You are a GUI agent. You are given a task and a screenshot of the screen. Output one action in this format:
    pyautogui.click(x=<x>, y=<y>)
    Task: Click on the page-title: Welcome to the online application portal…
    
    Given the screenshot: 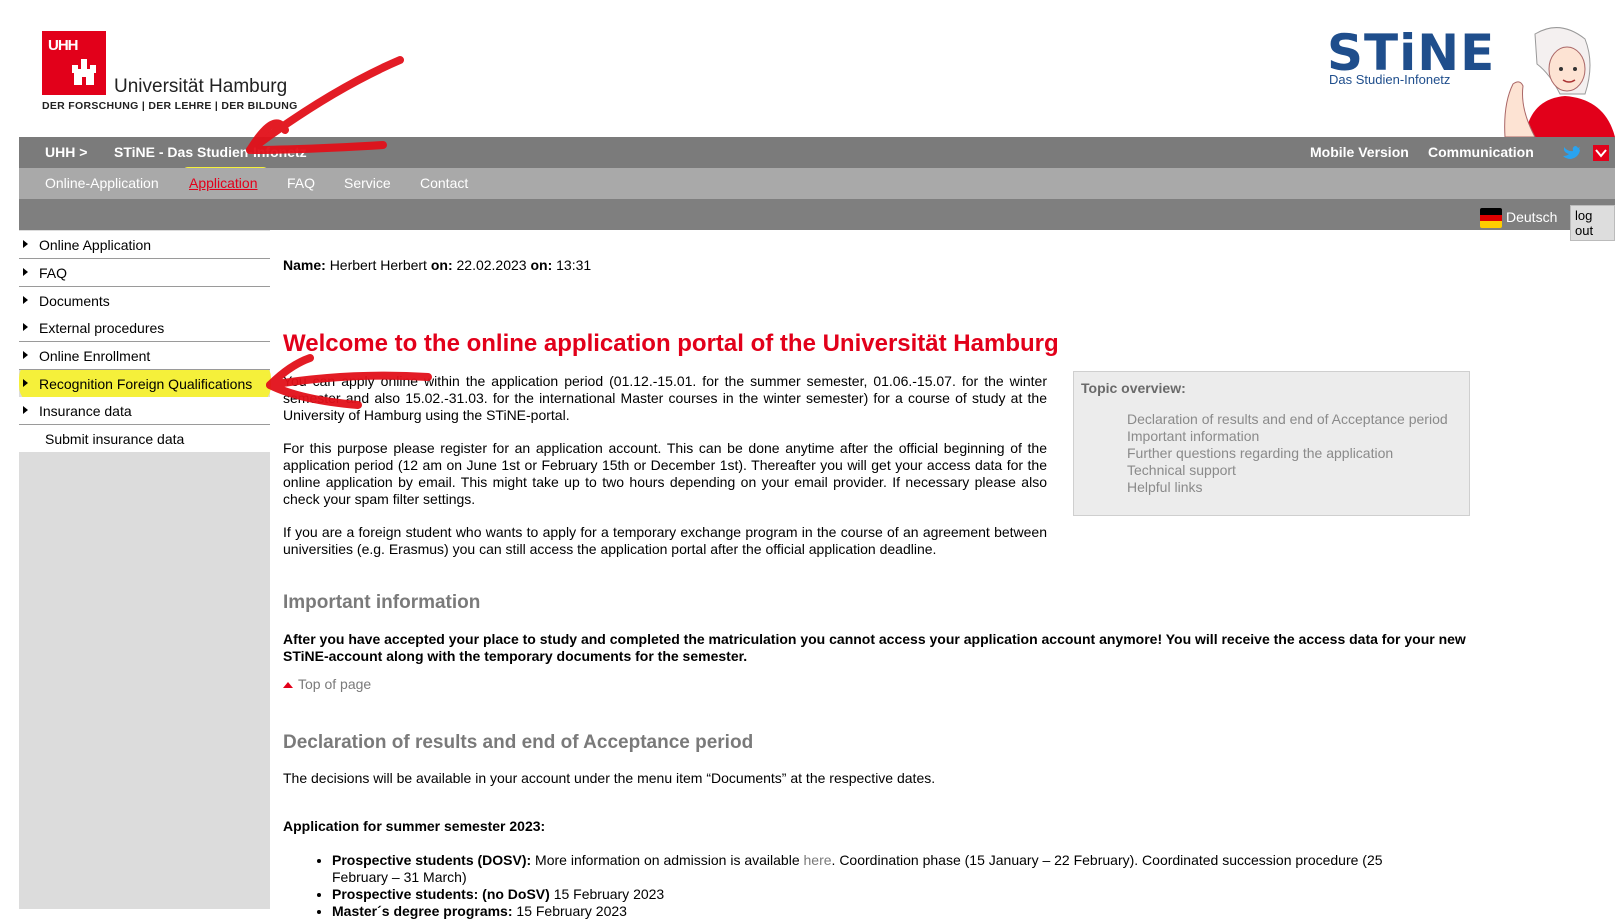 What is the action you would take?
    pyautogui.click(x=671, y=343)
    